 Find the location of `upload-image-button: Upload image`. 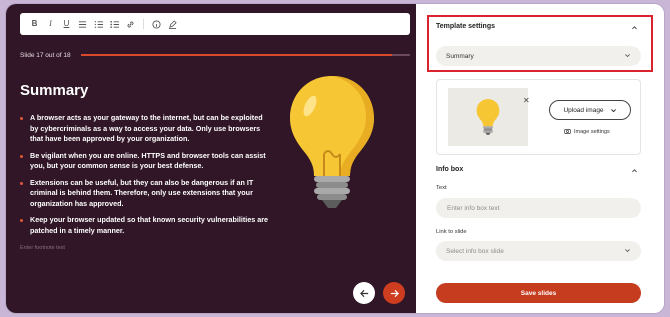

upload-image-button: Upload image is located at coordinates (590, 110).